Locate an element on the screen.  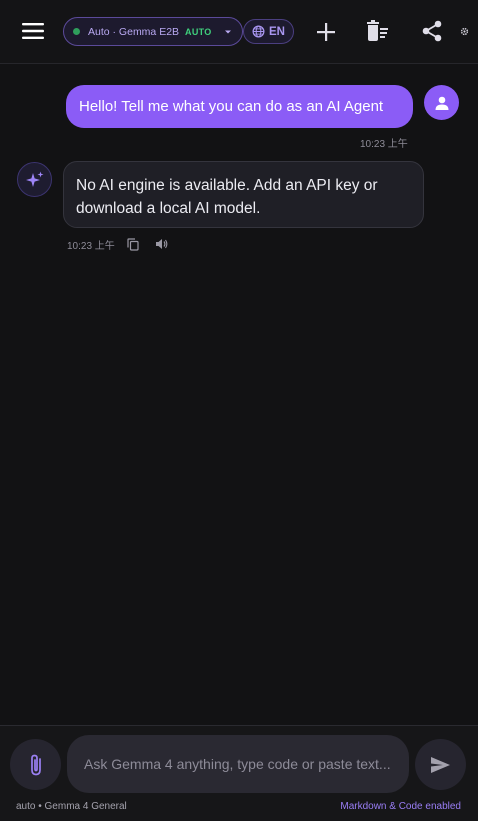
status-dot is located at coordinates (76, 31).